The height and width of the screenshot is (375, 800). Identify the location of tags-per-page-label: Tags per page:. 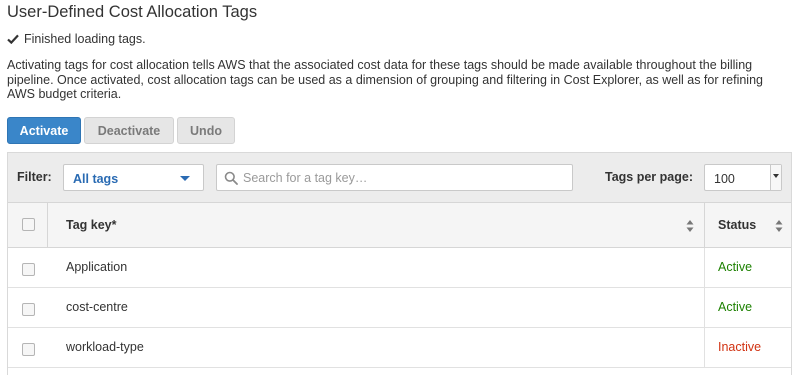
(649, 177).